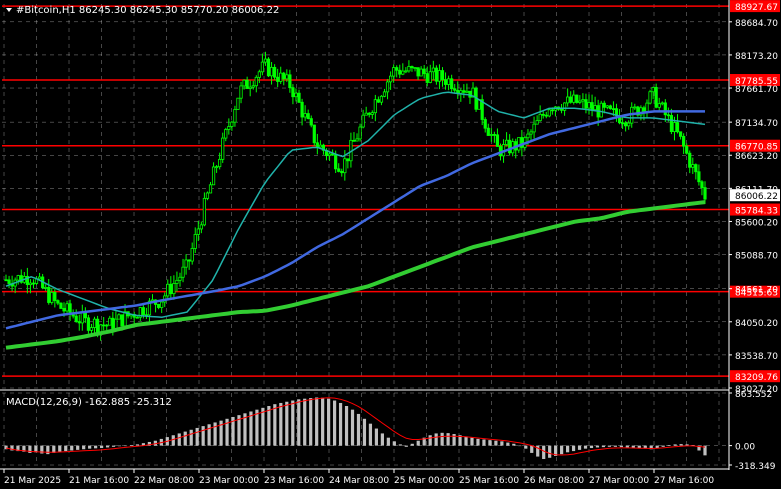  I want to click on macd-title: MACD(12,26,9) -162.885 -25.312, so click(89, 402).